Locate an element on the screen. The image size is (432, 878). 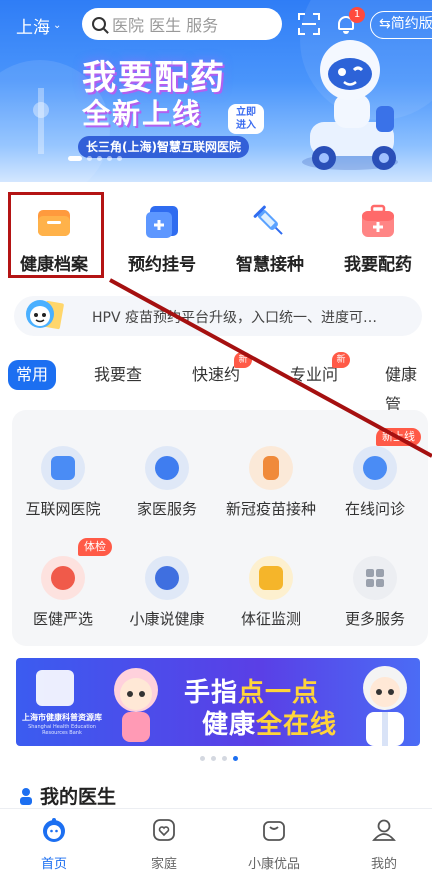
banner-pager is located at coordinates (219, 758).